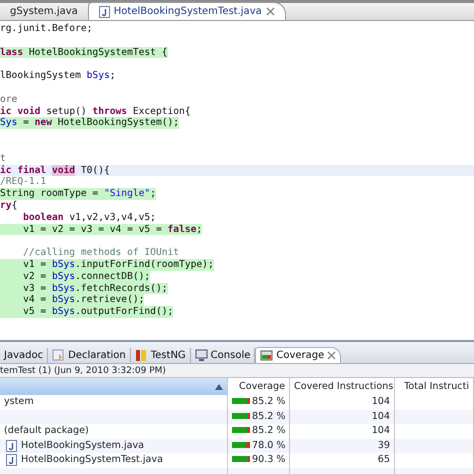 This screenshot has width=474, height=474. Describe the element at coordinates (384, 445) in the screenshot. I see `covered-count: 39` at that location.